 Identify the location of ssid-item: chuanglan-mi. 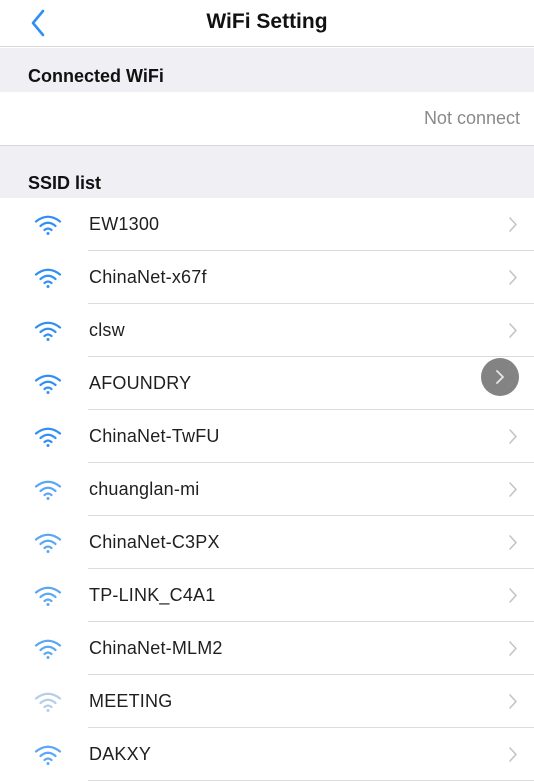
(267, 489).